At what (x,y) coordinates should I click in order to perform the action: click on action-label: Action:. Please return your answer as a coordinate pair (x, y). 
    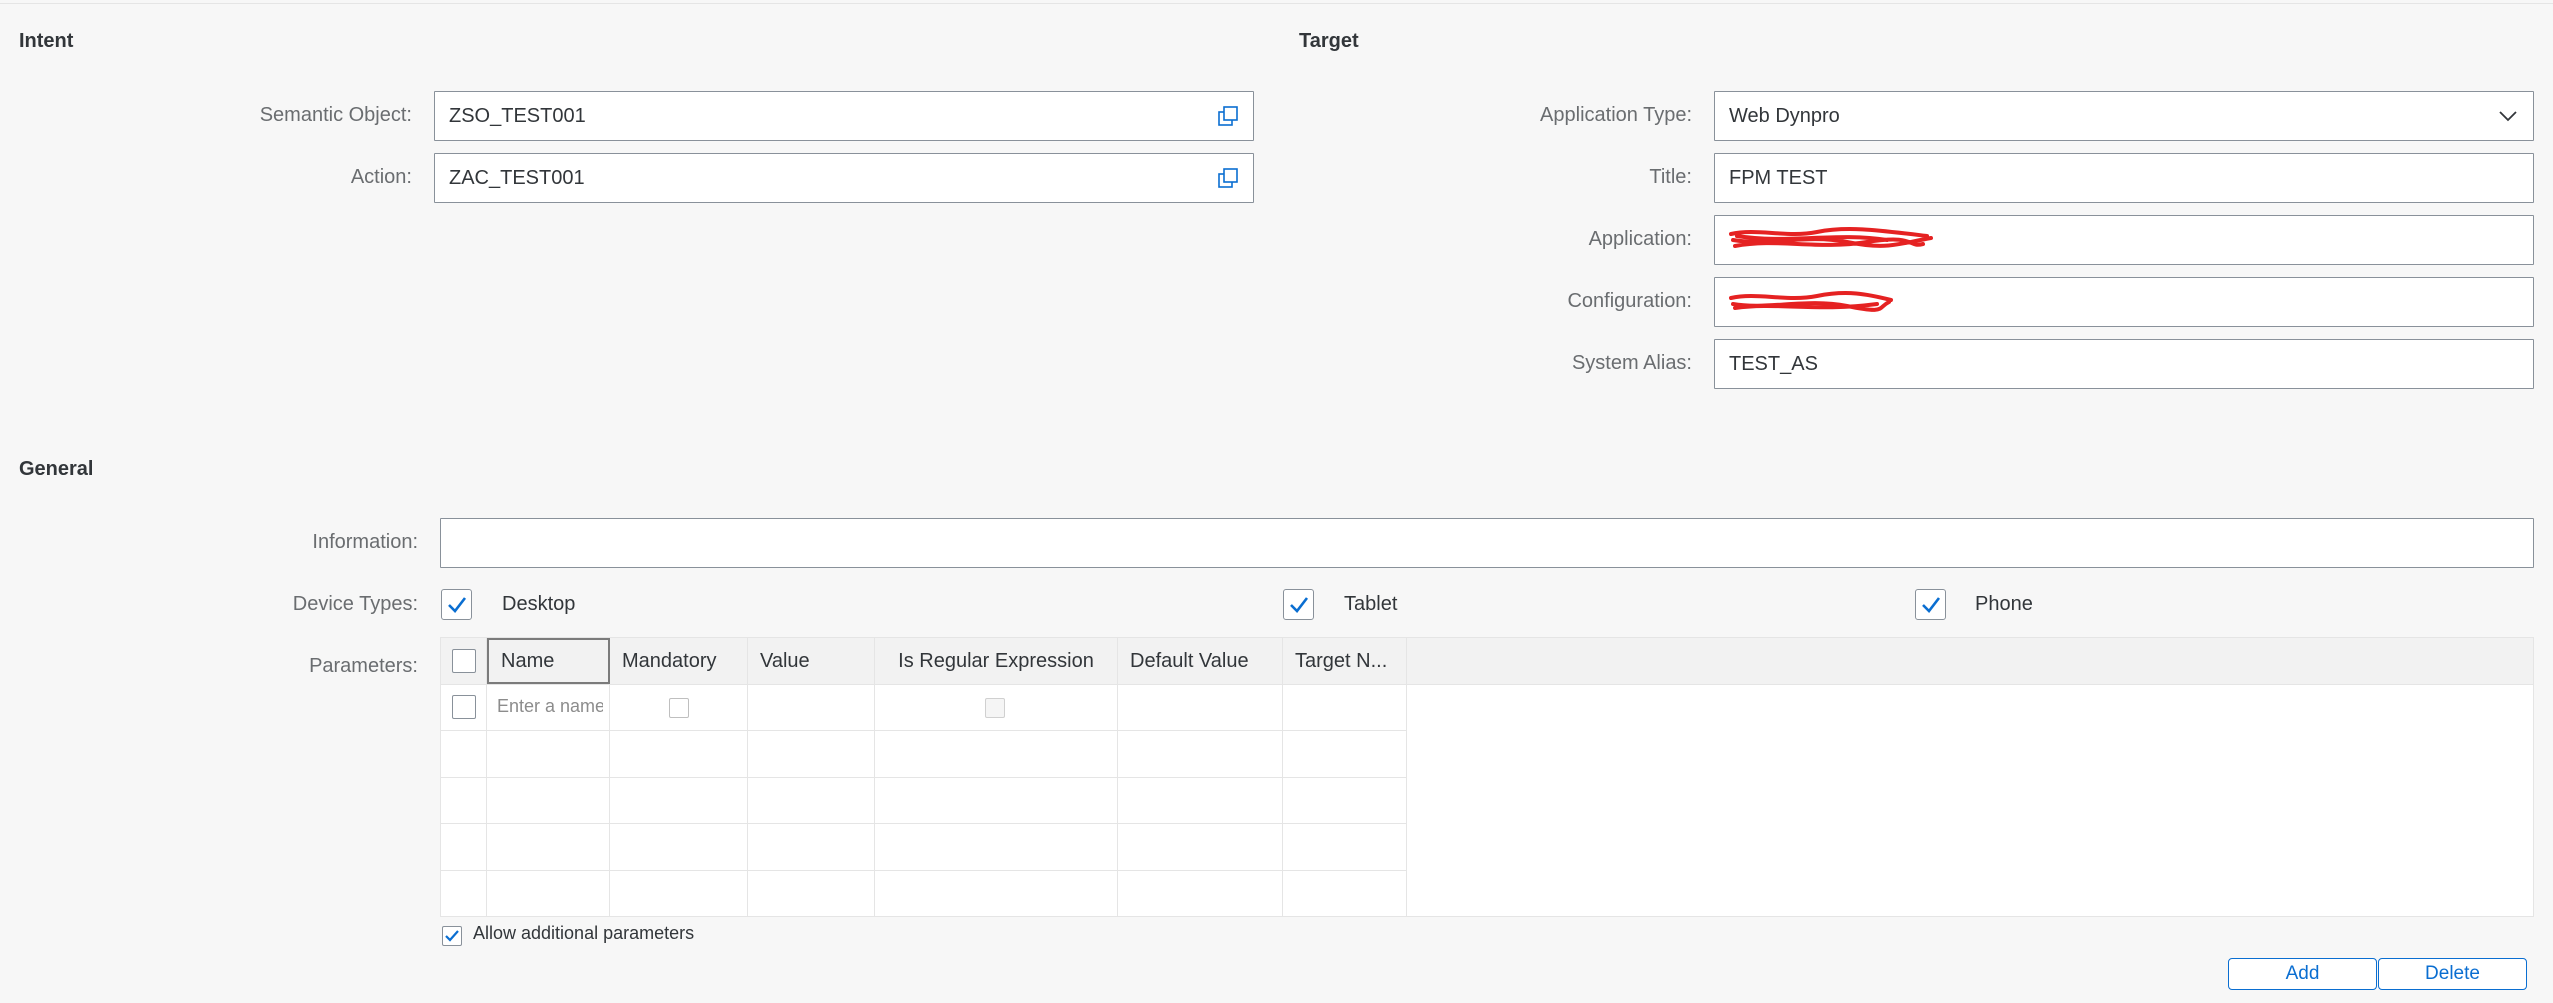
    Looking at the image, I should click on (381, 177).